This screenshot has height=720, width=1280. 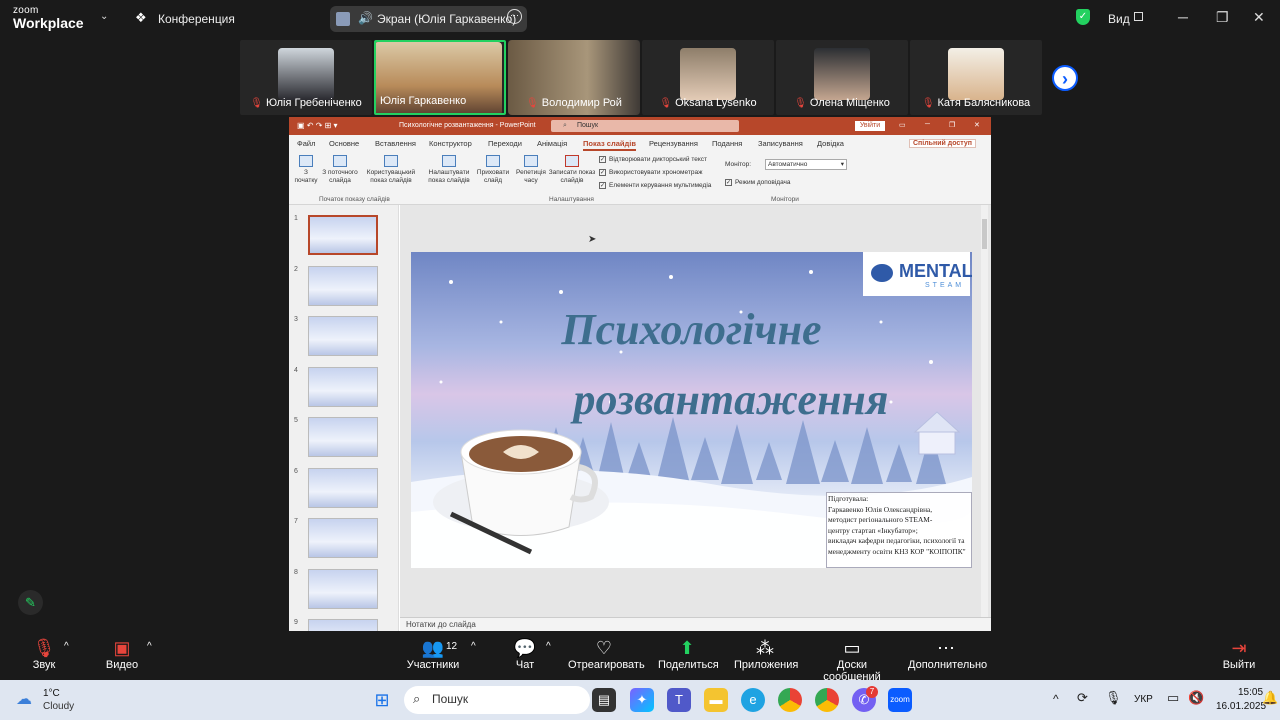 I want to click on copilot-icon: ✦, so click(x=642, y=700).